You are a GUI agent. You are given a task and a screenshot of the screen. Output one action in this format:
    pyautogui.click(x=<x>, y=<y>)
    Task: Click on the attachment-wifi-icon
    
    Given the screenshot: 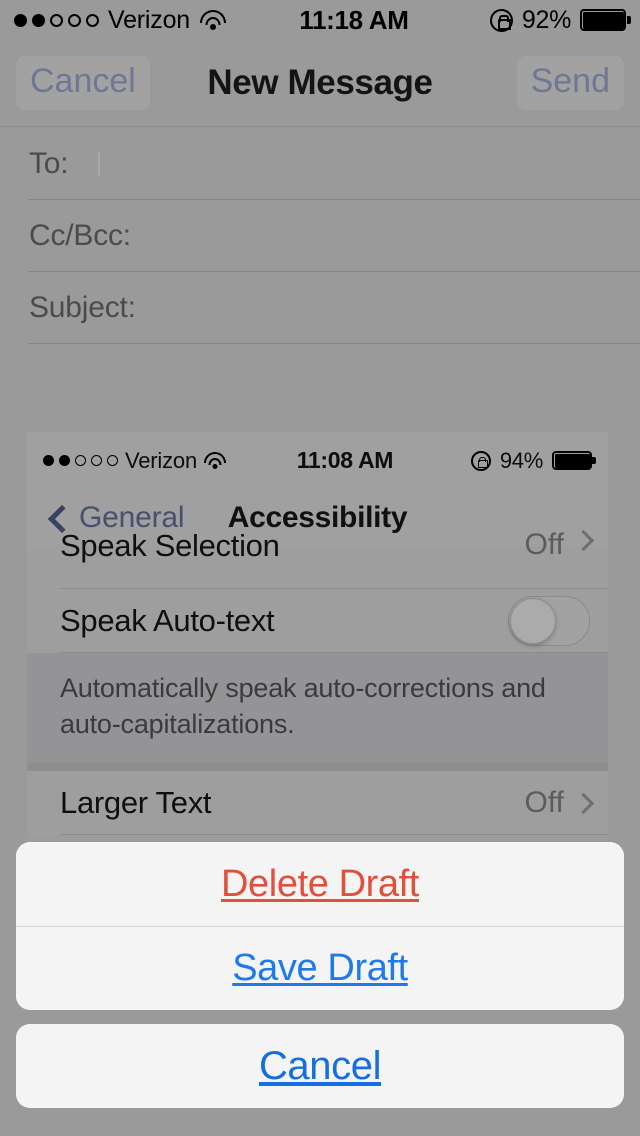 What is the action you would take?
    pyautogui.click(x=215, y=460)
    